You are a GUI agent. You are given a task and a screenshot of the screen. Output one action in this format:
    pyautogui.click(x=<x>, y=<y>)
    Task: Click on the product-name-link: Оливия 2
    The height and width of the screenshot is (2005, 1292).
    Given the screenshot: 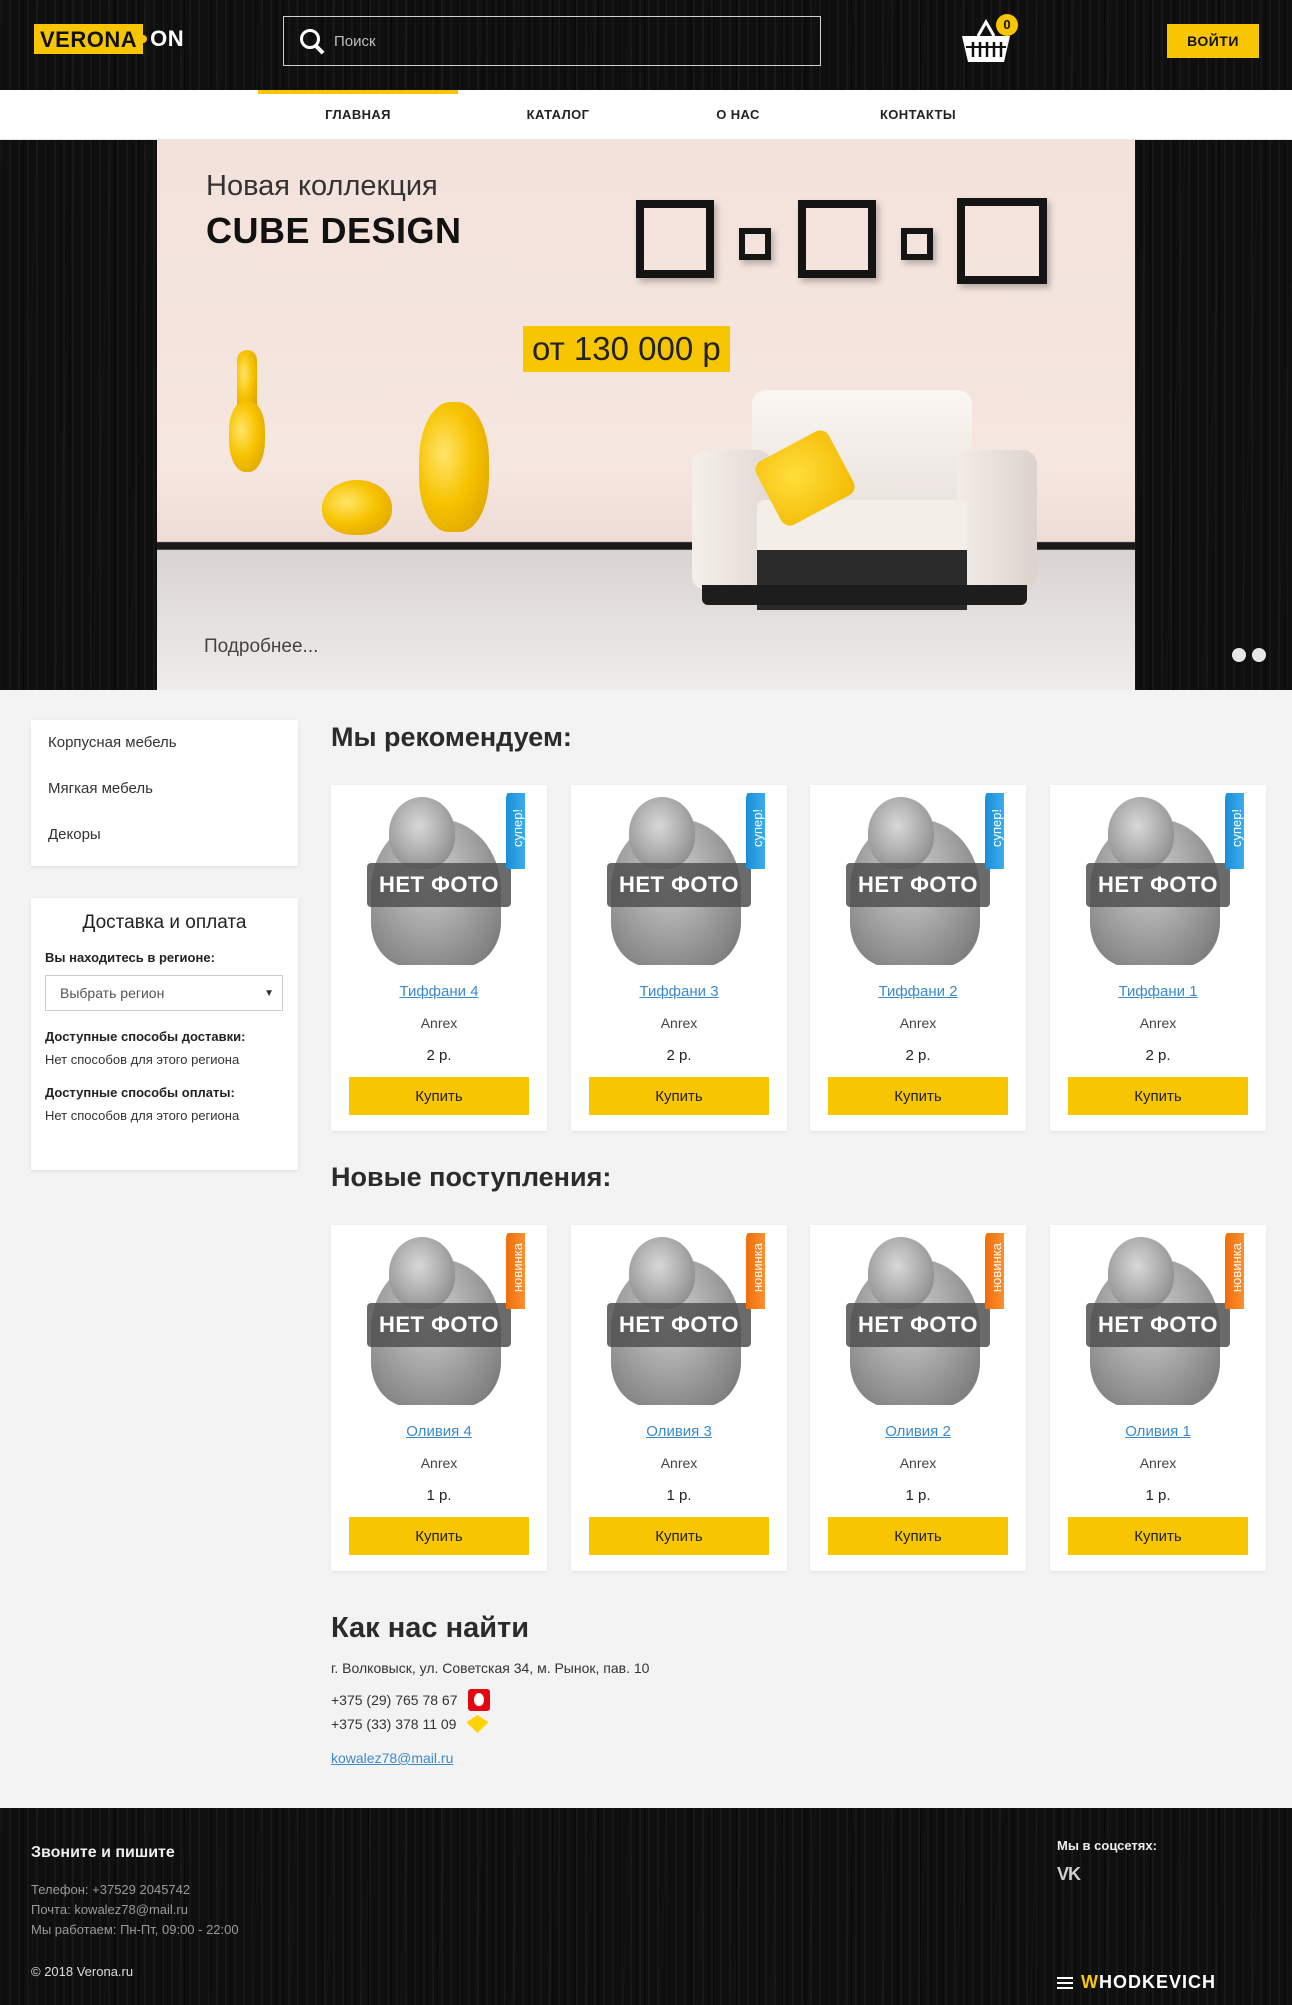 What is the action you would take?
    pyautogui.click(x=918, y=1431)
    